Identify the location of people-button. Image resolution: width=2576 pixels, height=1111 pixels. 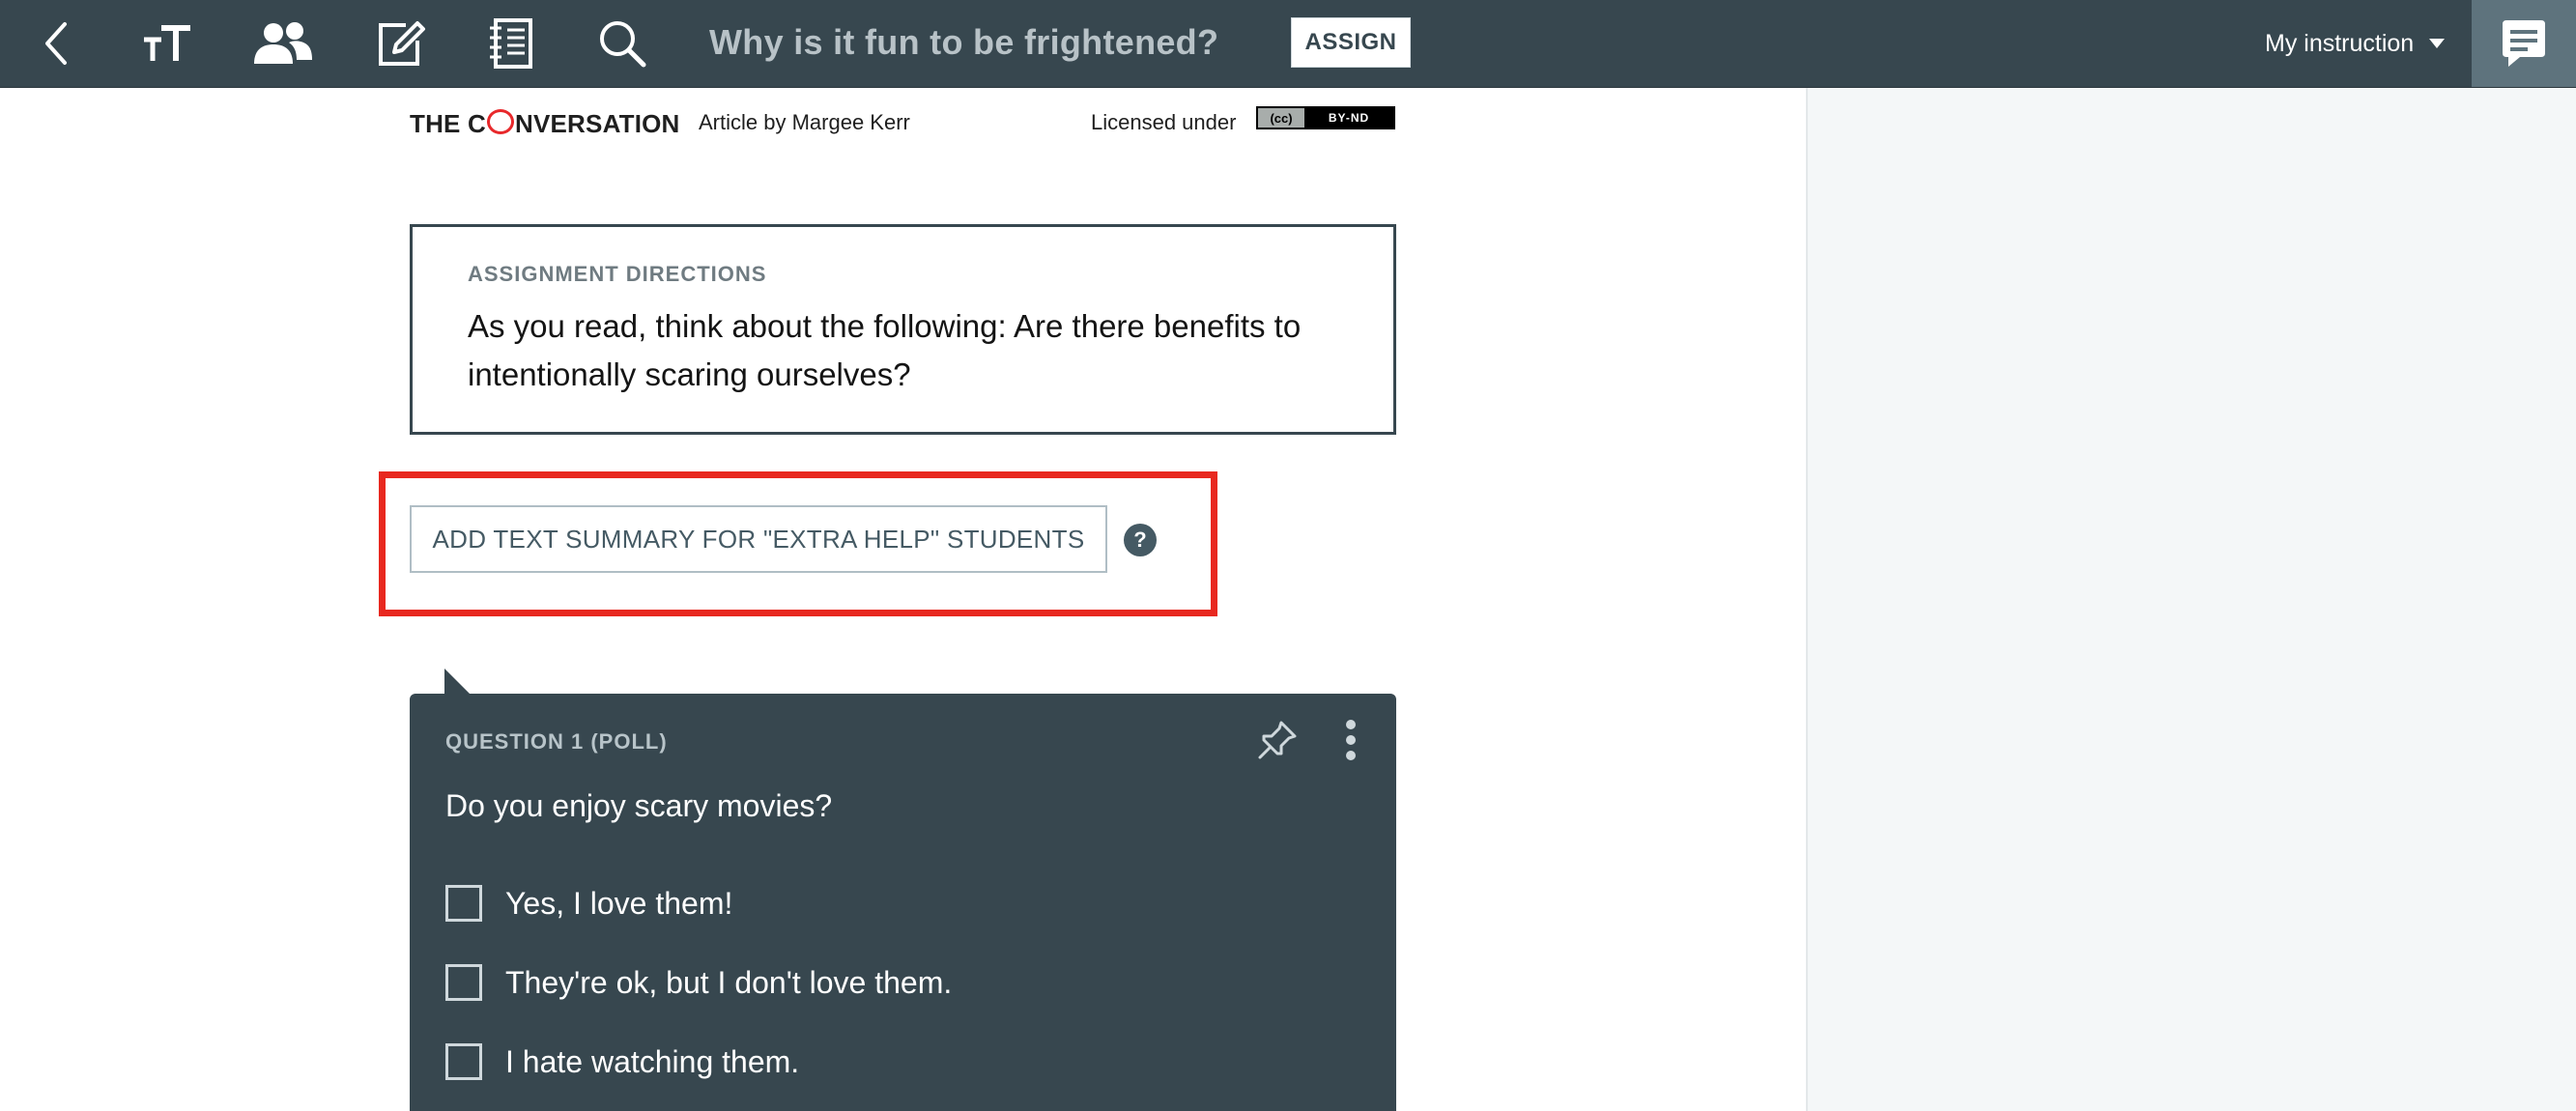
(283, 43).